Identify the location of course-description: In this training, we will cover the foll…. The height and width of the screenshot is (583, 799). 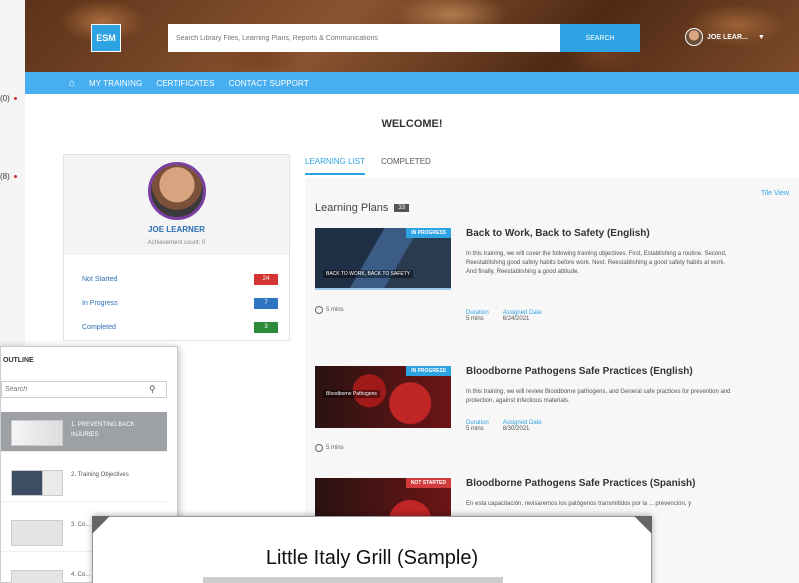
(596, 263).